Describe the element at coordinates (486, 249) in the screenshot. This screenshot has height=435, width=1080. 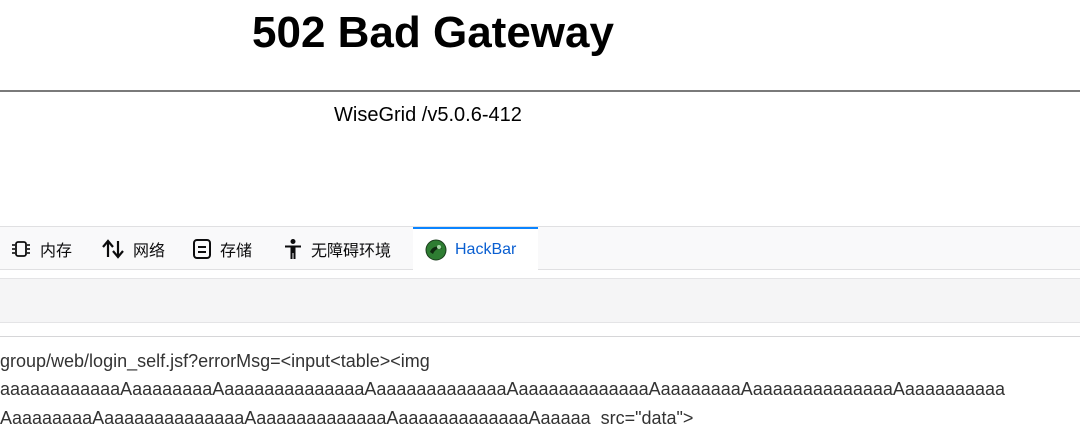
I see `tab-label: HackBar` at that location.